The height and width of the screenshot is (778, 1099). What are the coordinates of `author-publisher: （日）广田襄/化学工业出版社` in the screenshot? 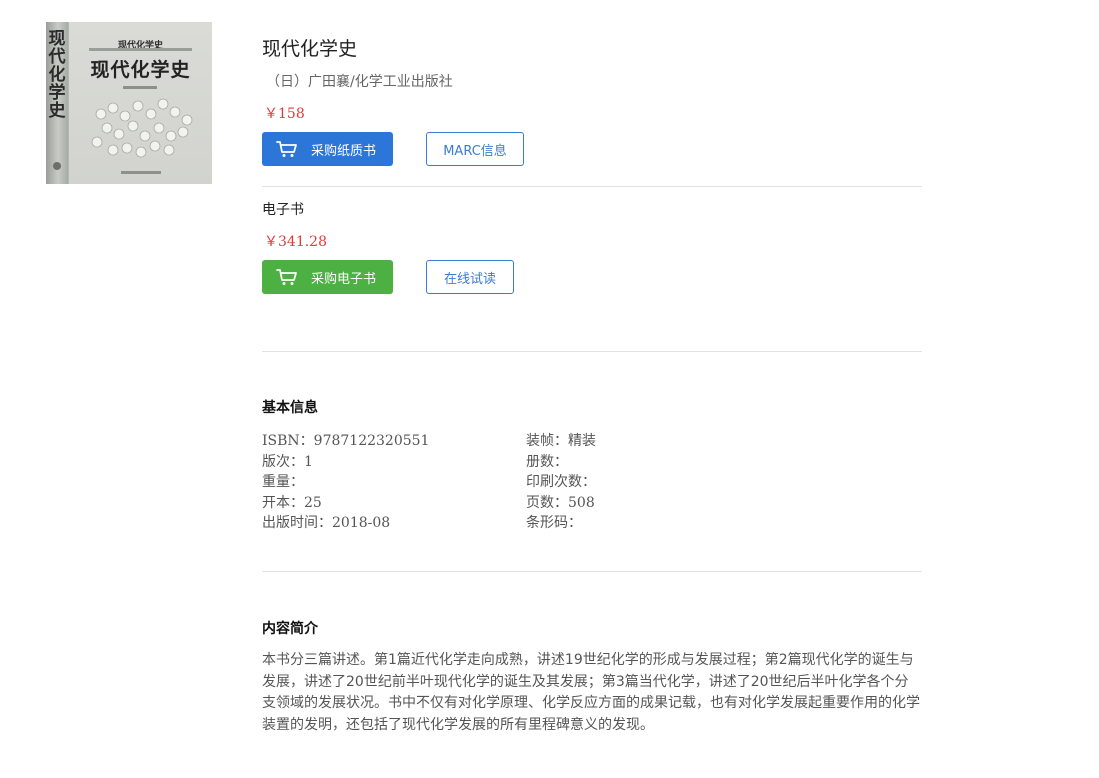 It's located at (359, 82).